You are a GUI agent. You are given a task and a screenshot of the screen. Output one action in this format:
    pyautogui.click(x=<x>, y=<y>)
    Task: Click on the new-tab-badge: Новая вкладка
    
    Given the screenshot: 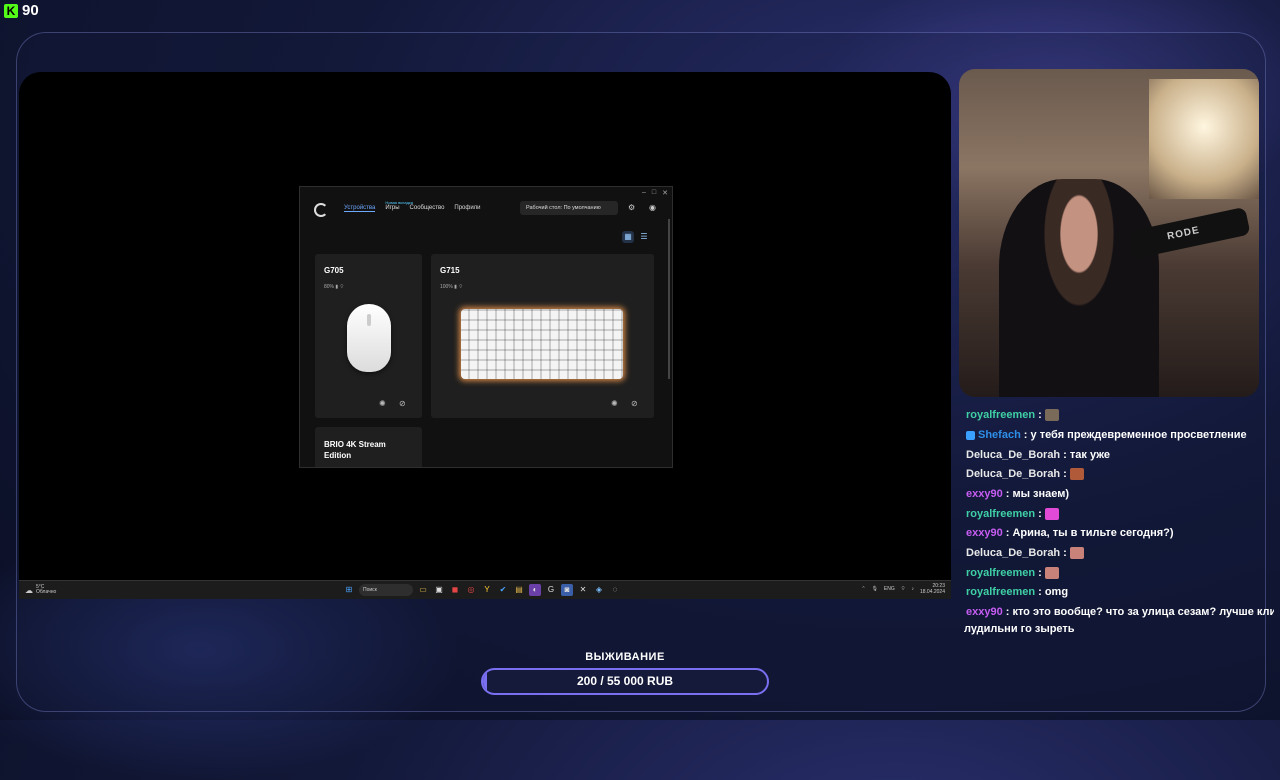 What is the action you would take?
    pyautogui.click(x=399, y=202)
    